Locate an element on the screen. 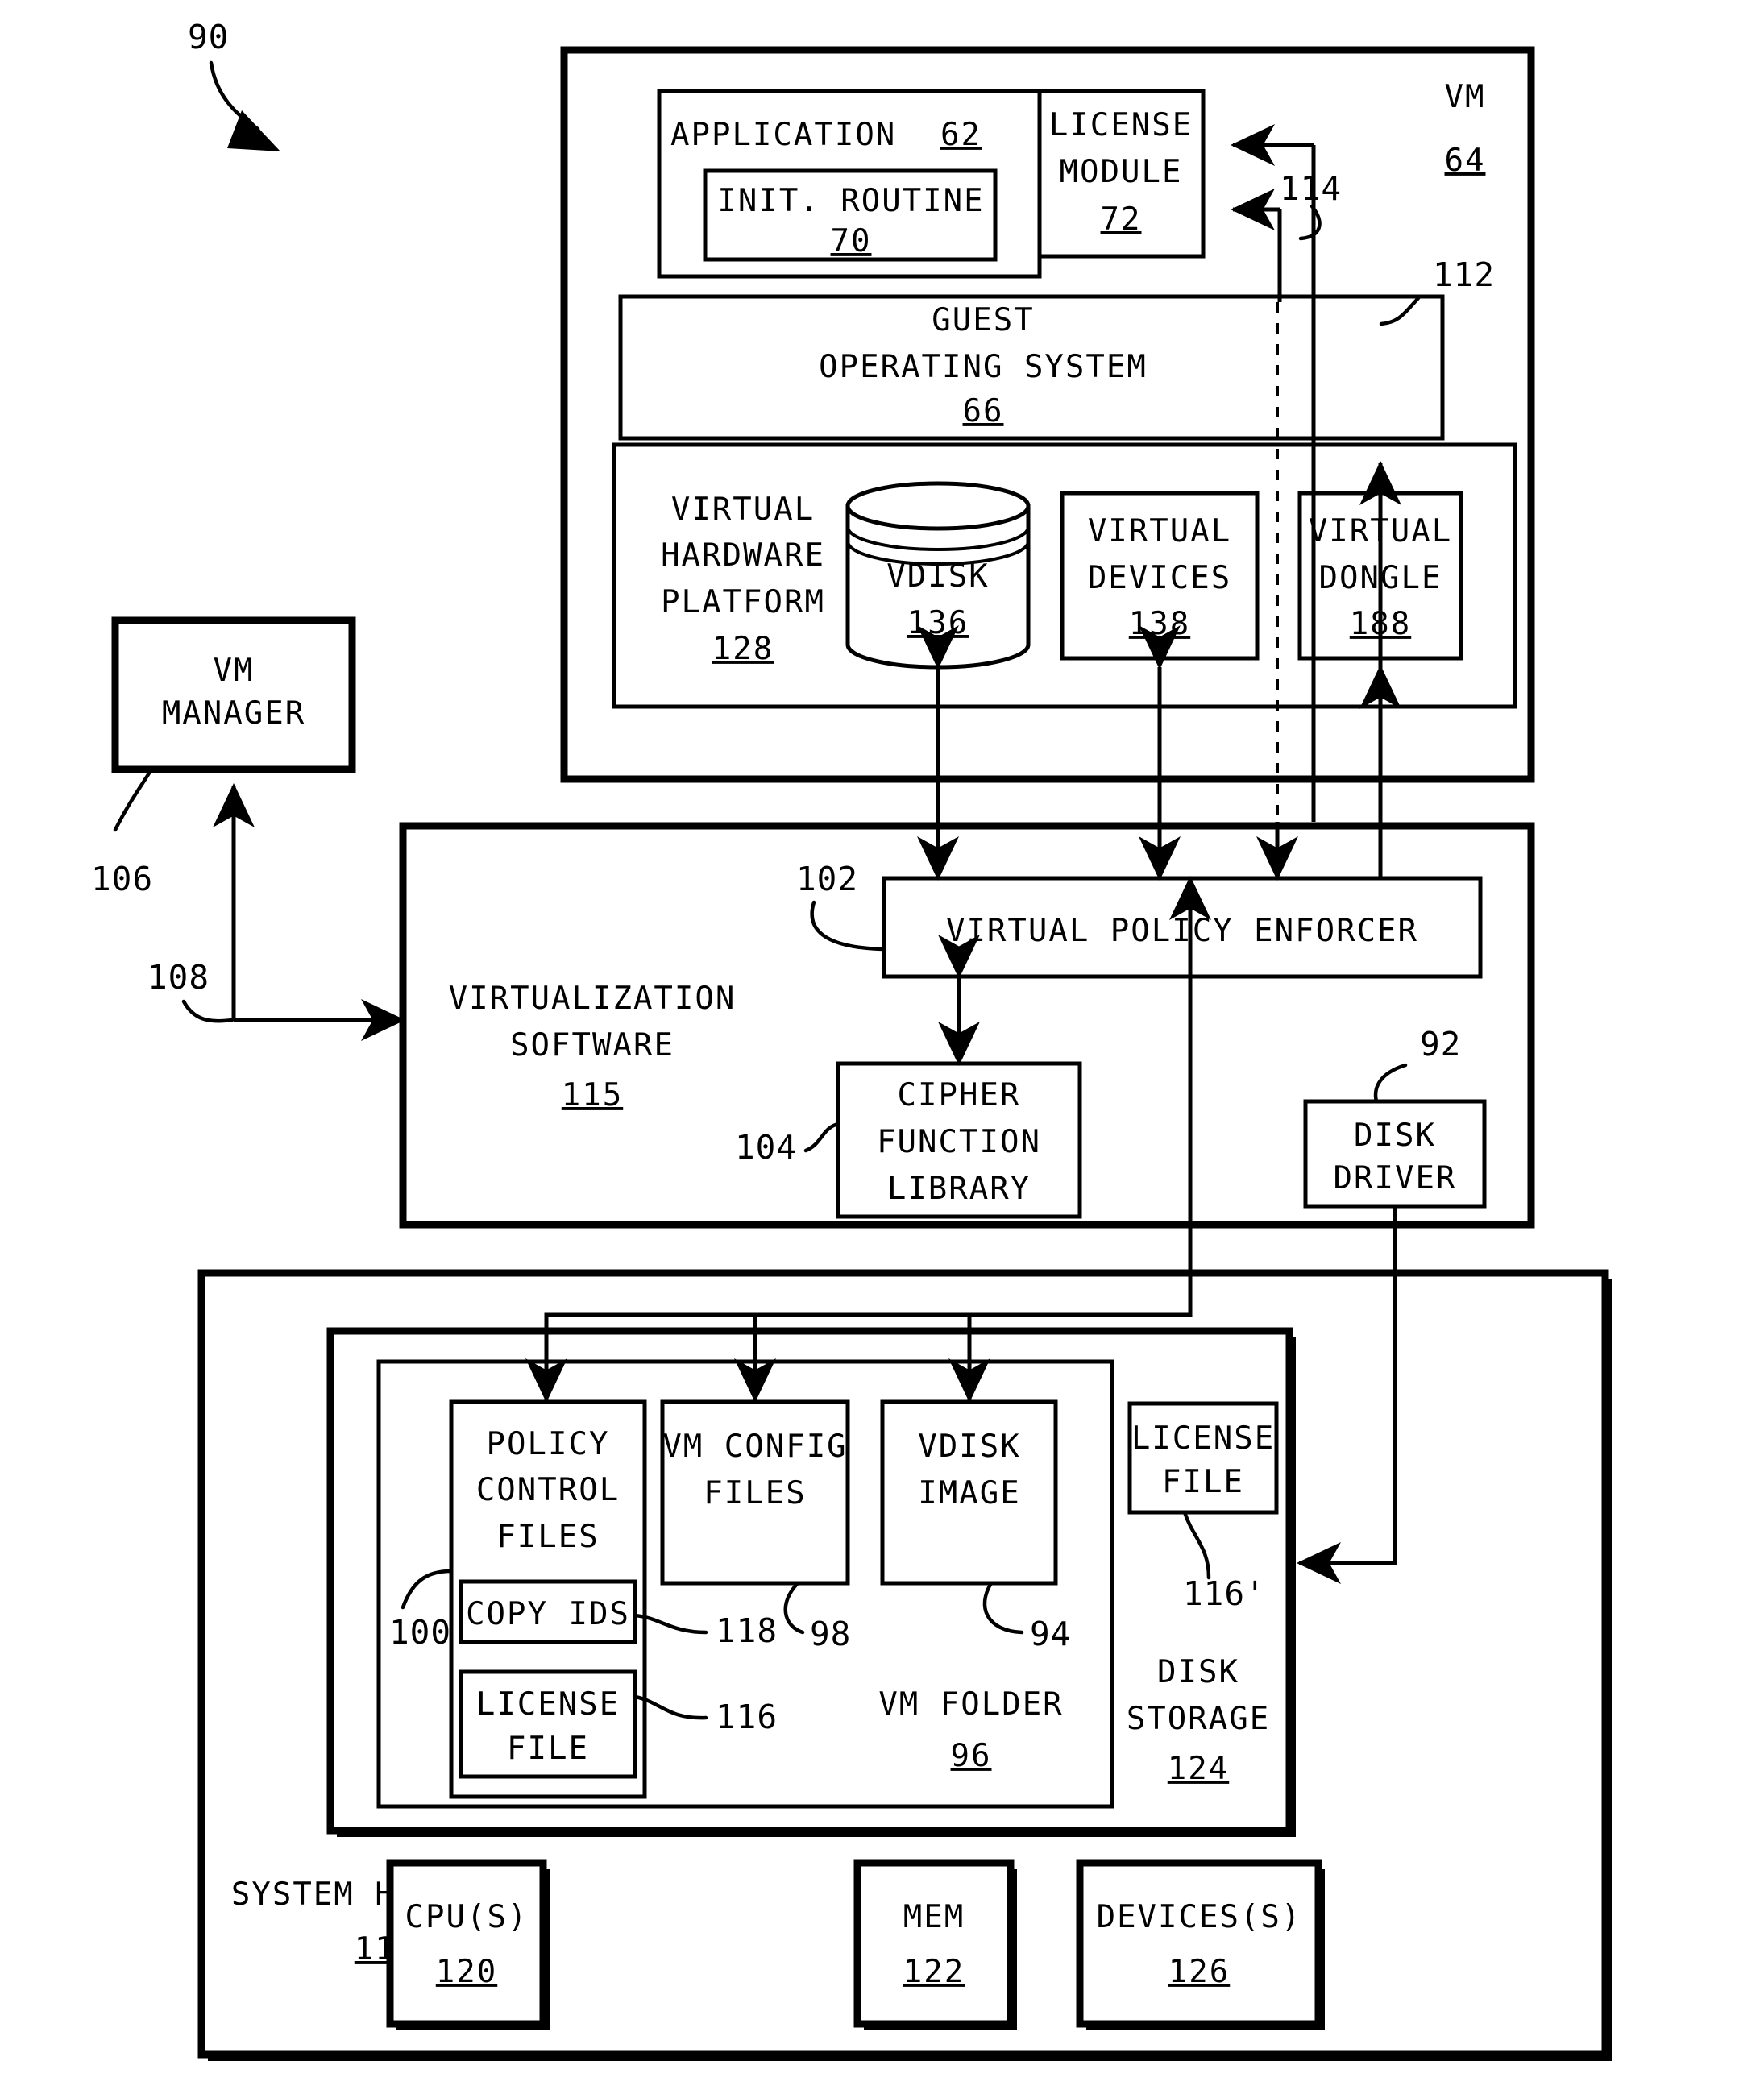 This screenshot has height=2094, width=1764. vhp-ref: 128 is located at coordinates (743, 649).